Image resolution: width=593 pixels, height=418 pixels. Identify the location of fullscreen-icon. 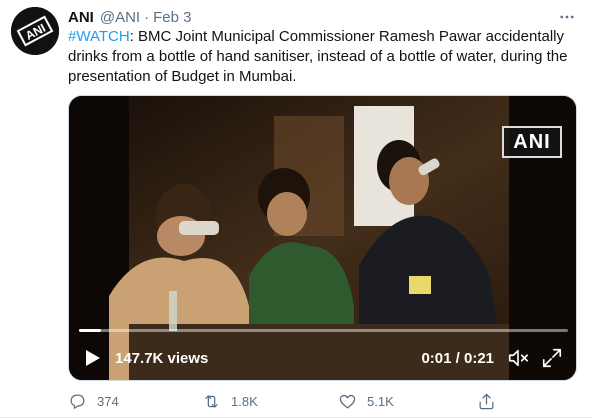
(552, 358).